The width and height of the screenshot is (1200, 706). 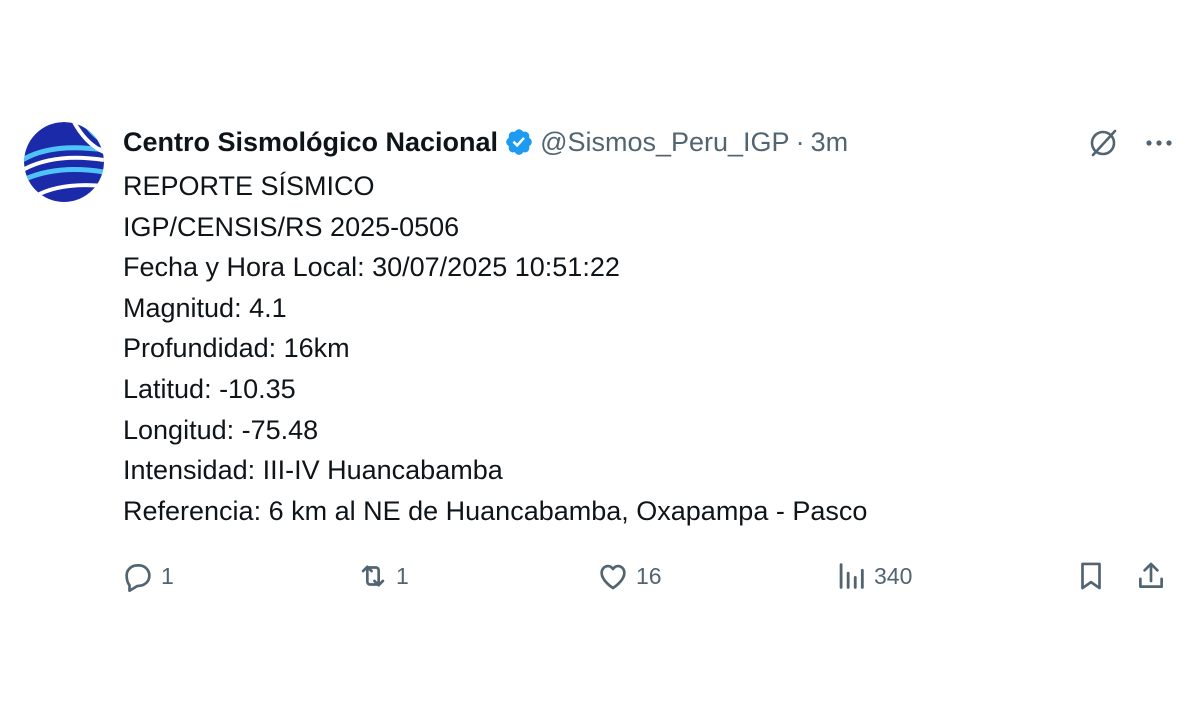 I want to click on timestamp: 3m, so click(x=830, y=142).